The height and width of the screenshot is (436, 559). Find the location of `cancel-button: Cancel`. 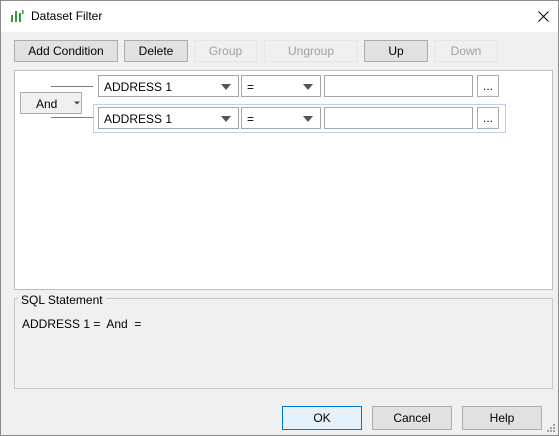

cancel-button: Cancel is located at coordinates (412, 418).